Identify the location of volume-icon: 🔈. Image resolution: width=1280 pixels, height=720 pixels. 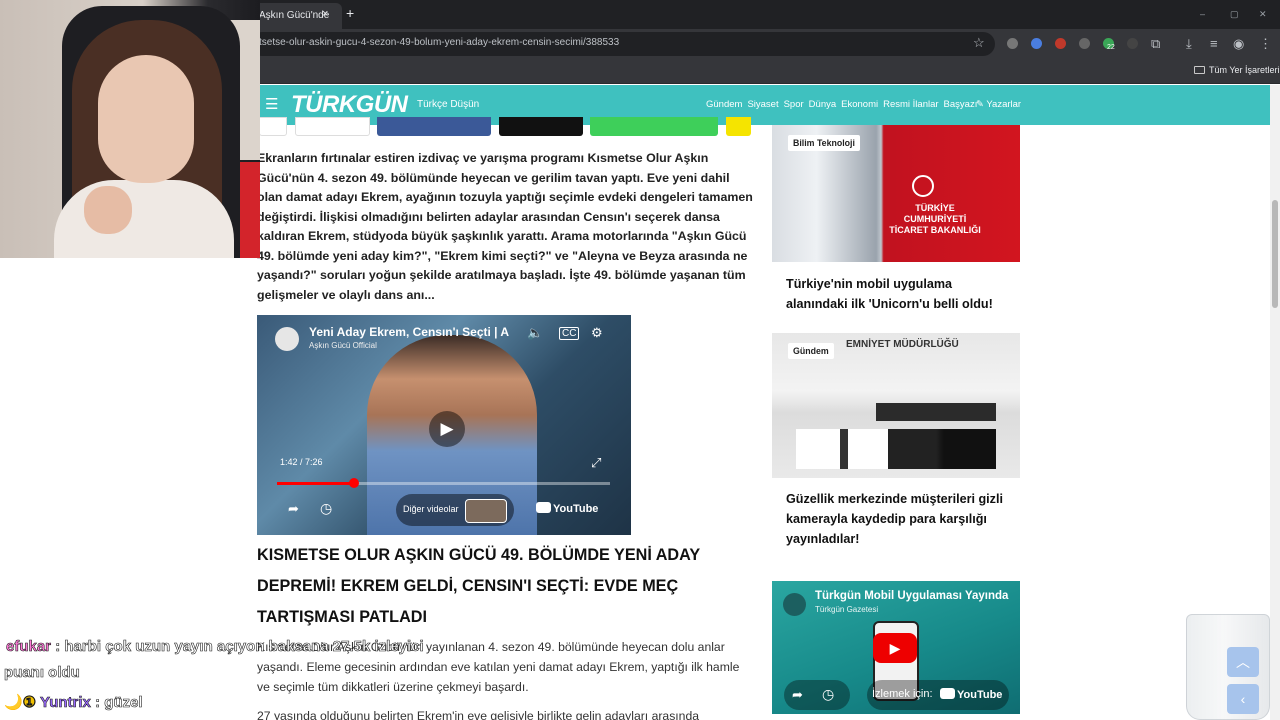
(535, 333).